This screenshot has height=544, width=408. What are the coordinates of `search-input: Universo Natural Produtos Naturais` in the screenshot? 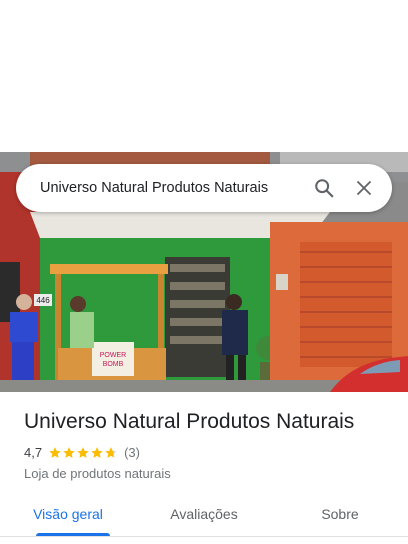 It's located at (172, 188).